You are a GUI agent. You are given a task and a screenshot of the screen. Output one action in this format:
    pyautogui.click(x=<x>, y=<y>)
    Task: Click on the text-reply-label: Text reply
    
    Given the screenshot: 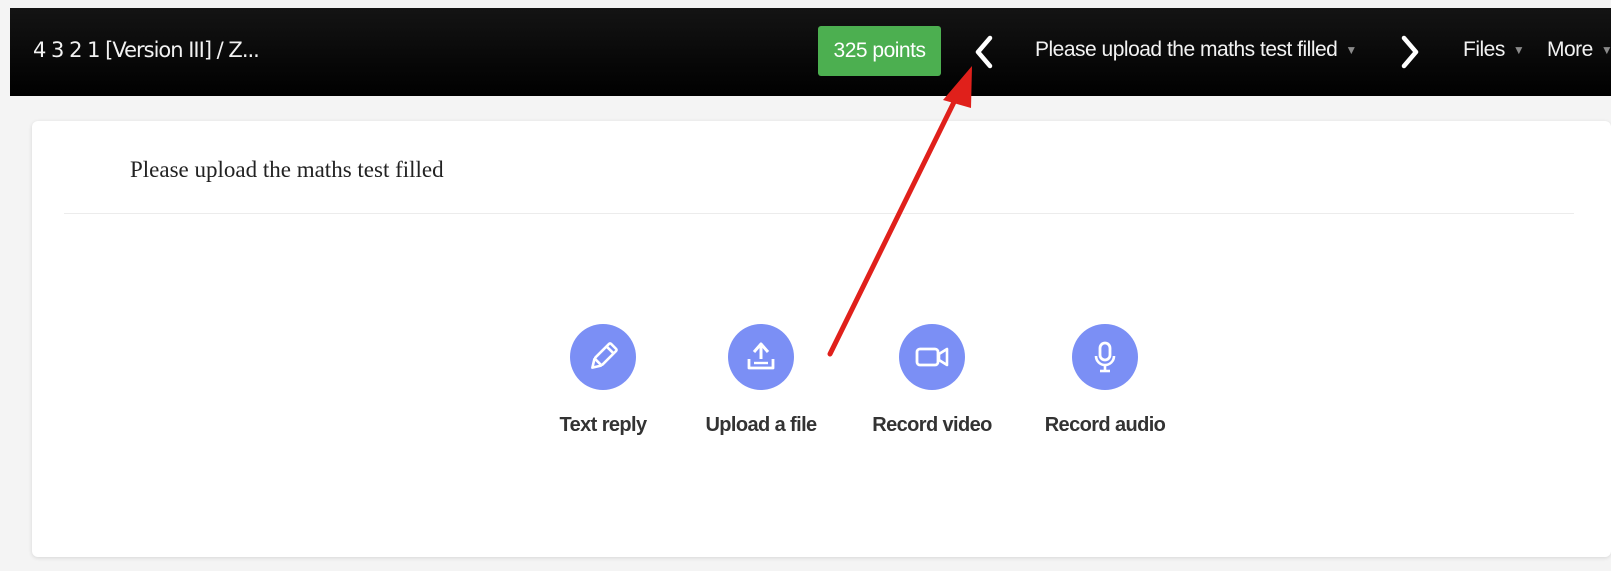 What is the action you would take?
    pyautogui.click(x=603, y=425)
    